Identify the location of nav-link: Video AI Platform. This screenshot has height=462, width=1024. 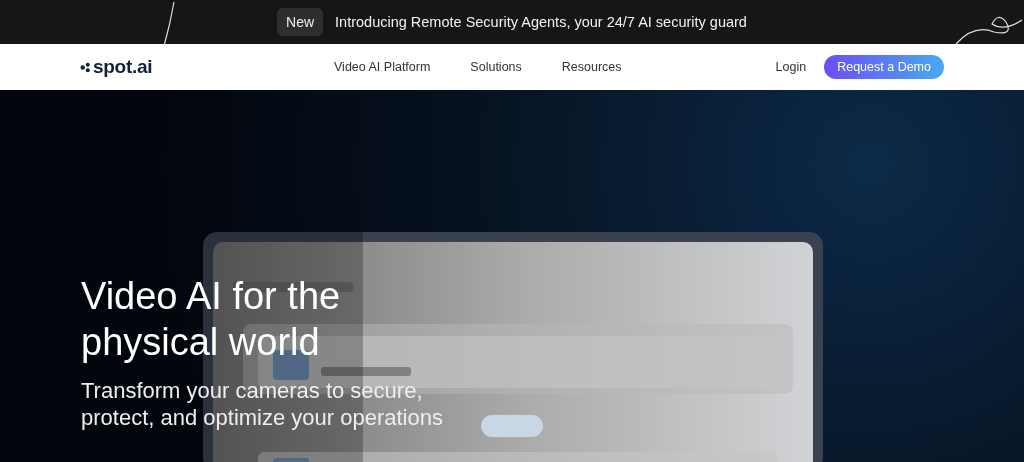
(382, 67).